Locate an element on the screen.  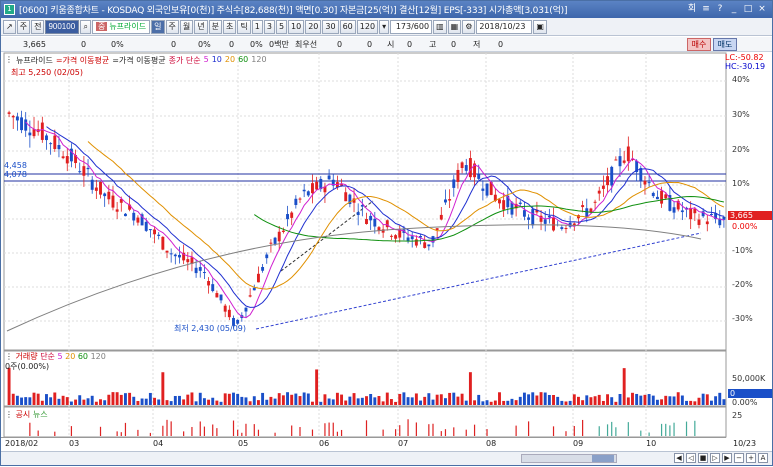
x-tick-9: 10/23 is located at coordinates (745, 443).